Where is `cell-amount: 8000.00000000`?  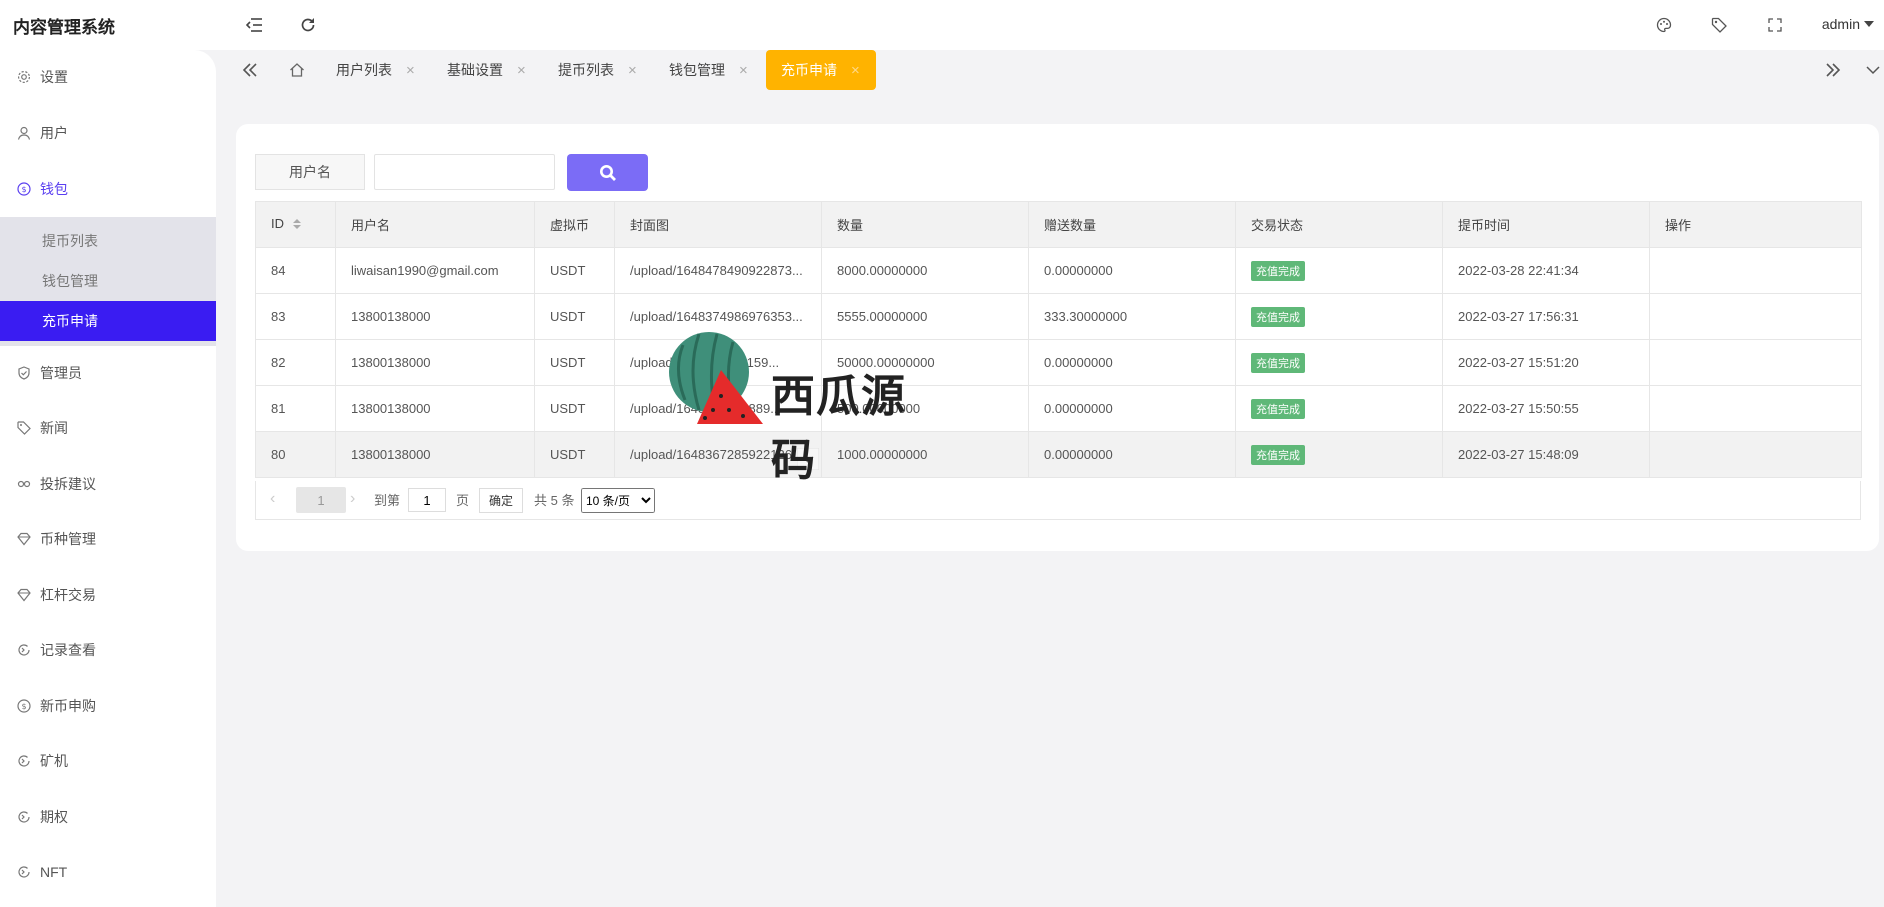 cell-amount: 8000.00000000 is located at coordinates (925, 270).